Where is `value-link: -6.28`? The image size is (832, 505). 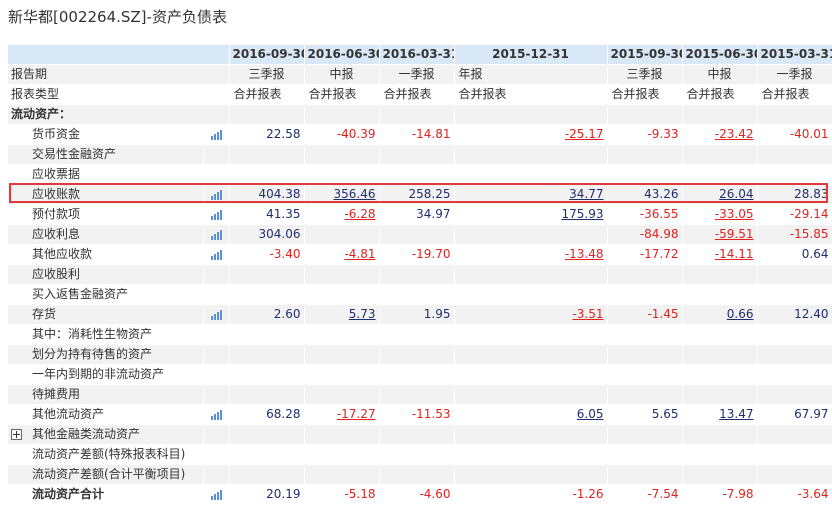
value-link: -6.28 is located at coordinates (359, 214).